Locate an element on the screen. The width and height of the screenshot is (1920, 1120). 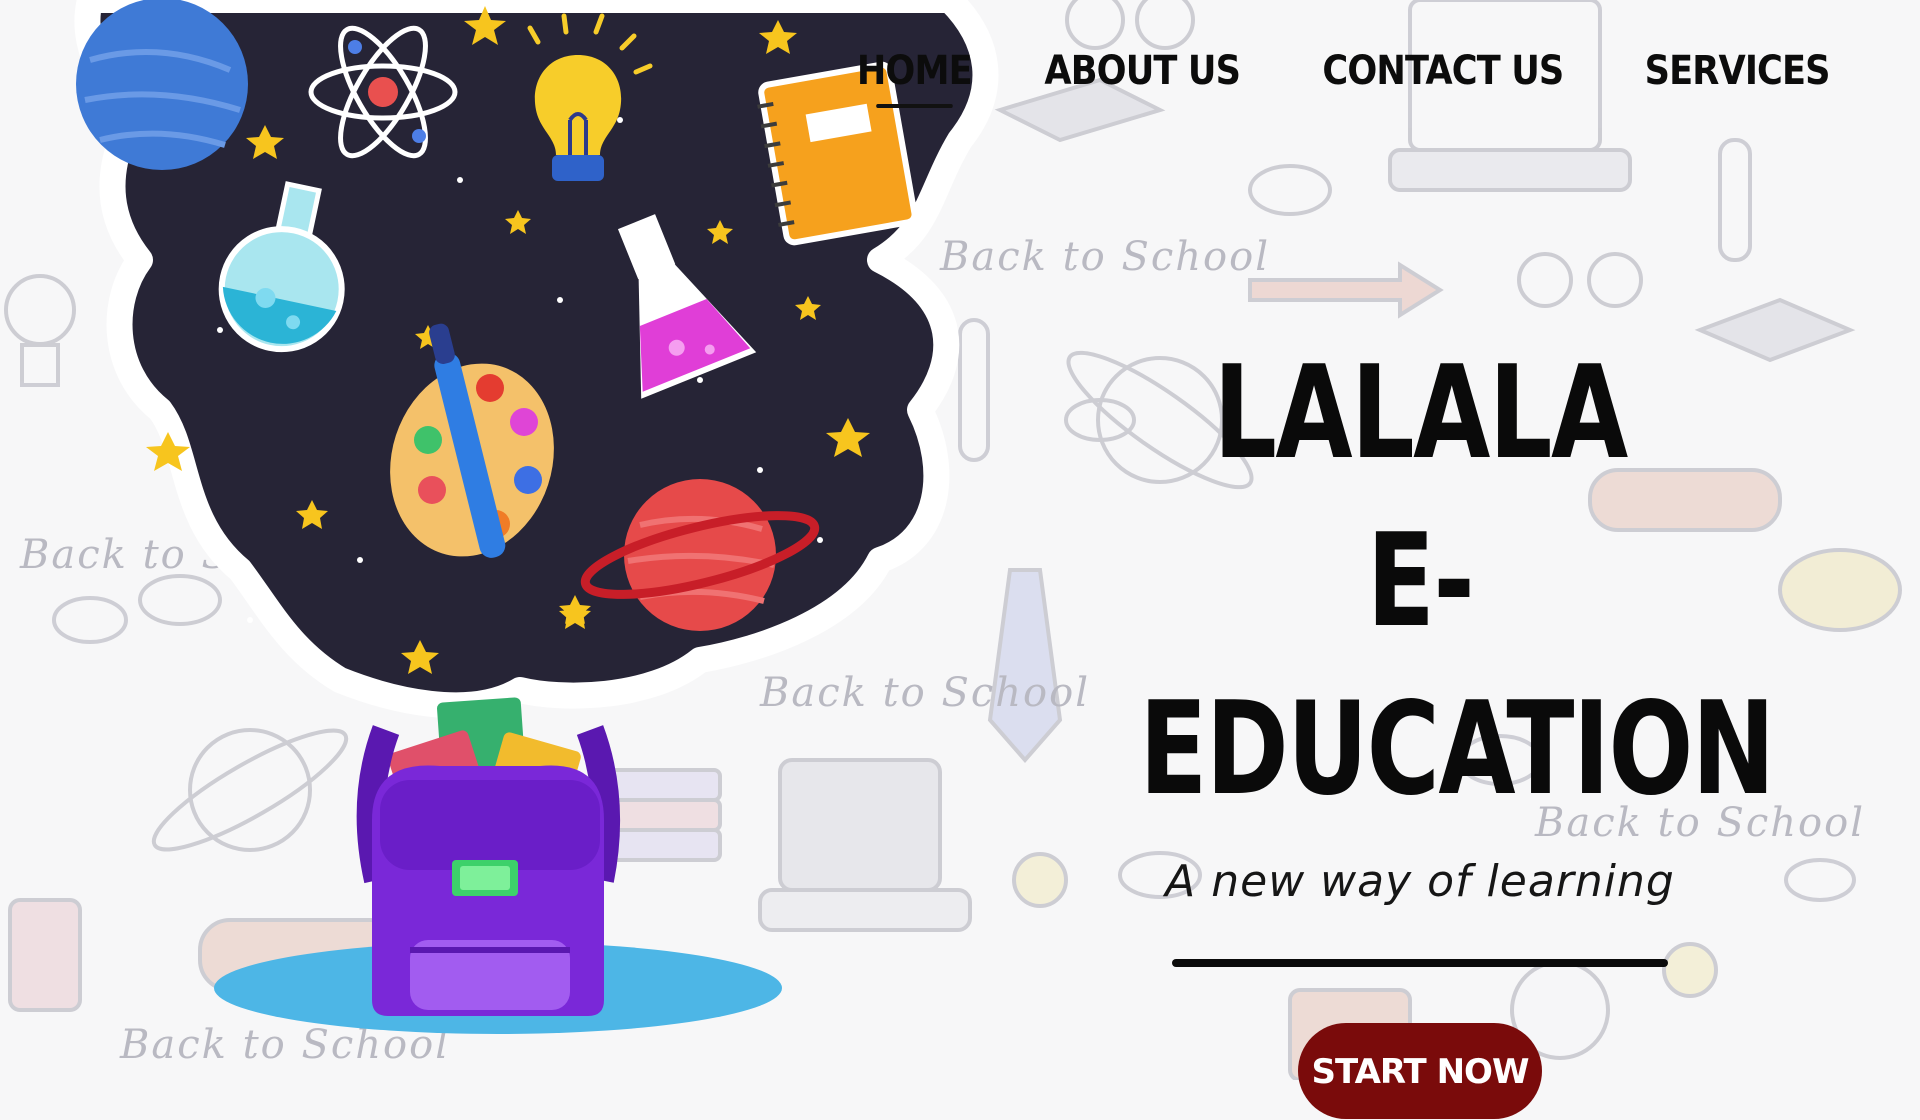
nav-about-link: ABOUT US is located at coordinates (1143, 71).